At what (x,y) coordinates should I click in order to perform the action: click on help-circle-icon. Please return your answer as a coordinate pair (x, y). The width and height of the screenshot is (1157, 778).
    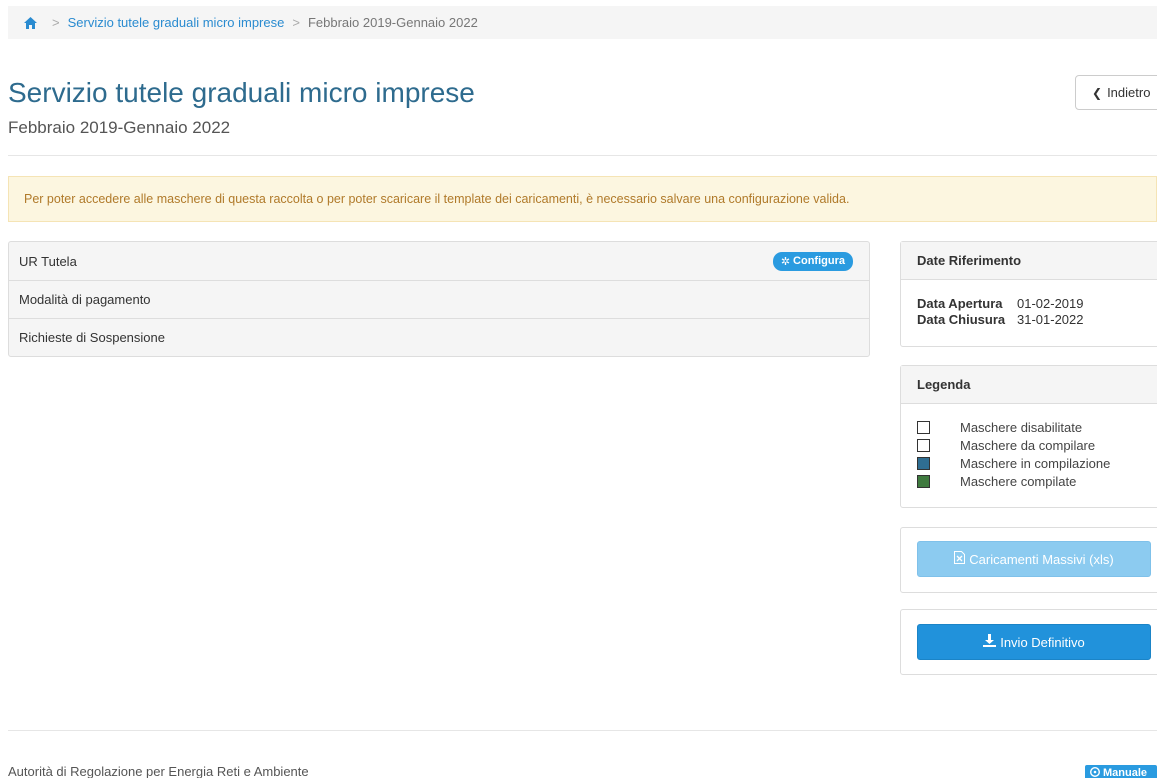
    Looking at the image, I should click on (1095, 772).